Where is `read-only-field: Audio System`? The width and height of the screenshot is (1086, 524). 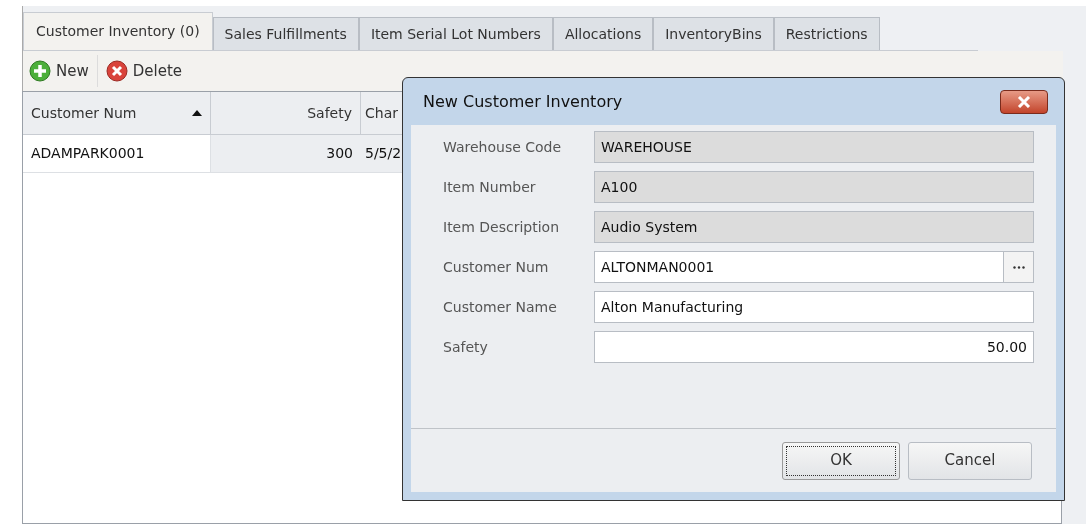 read-only-field: Audio System is located at coordinates (814, 227).